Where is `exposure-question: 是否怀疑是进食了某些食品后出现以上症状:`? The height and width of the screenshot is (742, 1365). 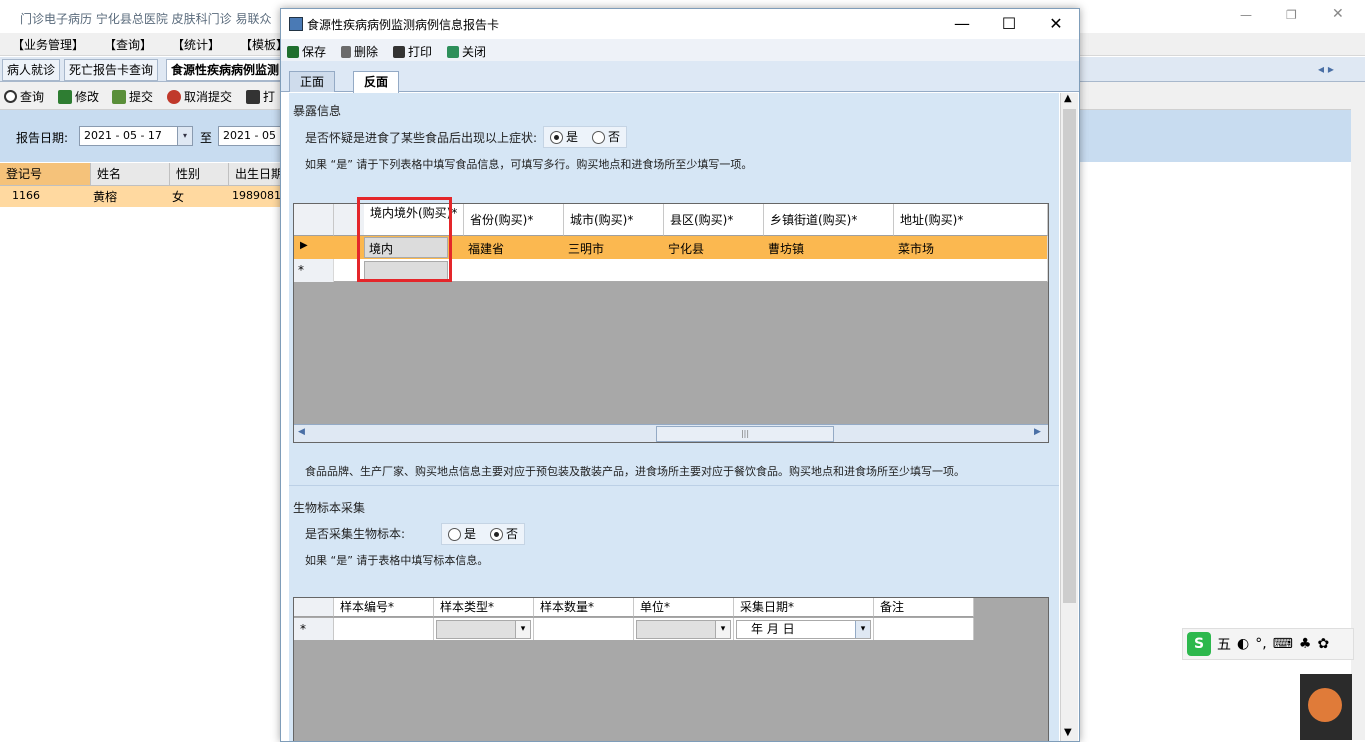 exposure-question: 是否怀疑是进食了某些食品后出现以上症状: is located at coordinates (421, 138).